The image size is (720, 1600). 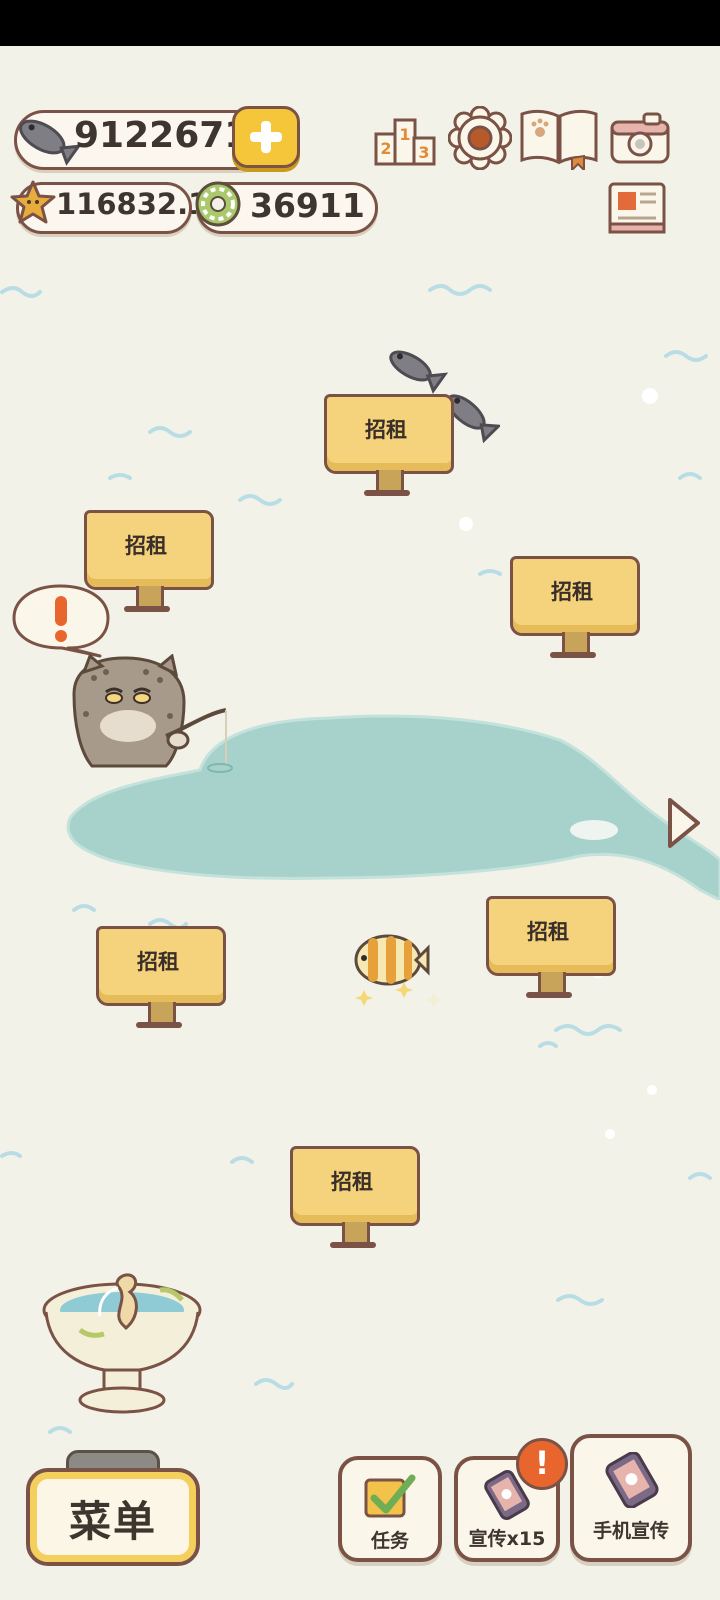 I want to click on rent-sign-top-center: 招租, so click(x=389, y=445).